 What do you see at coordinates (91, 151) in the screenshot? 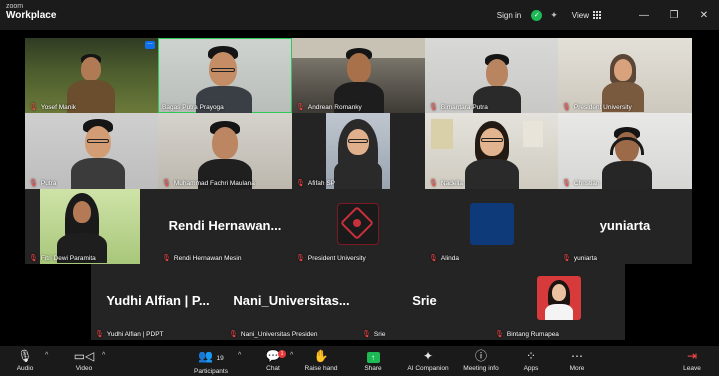
I see `video-tile: 🎙 Putra` at bounding box center [91, 151].